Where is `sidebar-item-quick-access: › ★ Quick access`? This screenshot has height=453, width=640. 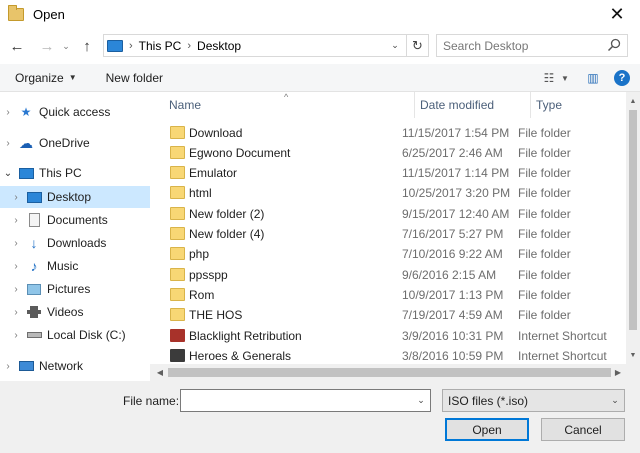 sidebar-item-quick-access: › ★ Quick access is located at coordinates (75, 112).